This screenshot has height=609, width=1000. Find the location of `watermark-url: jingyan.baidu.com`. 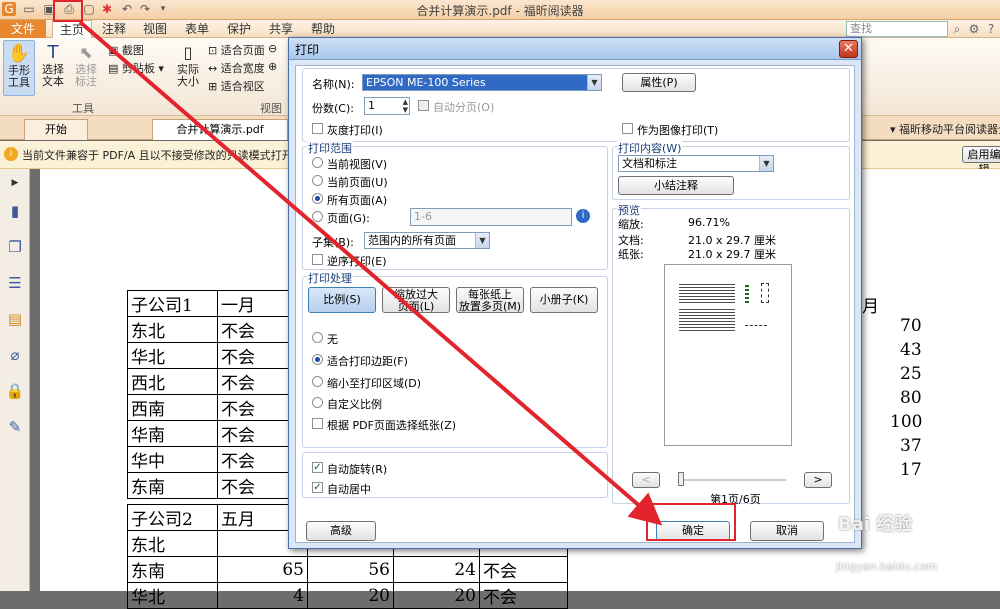

watermark-url: jingyan.baidu.com is located at coordinates (887, 566).